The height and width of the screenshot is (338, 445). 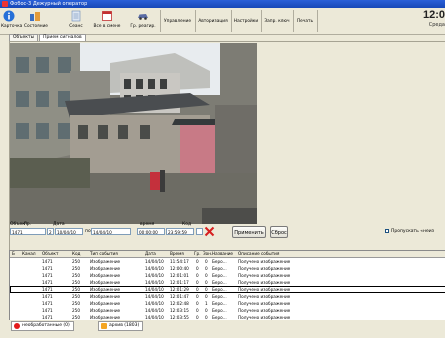 I want to click on control-button: Управление, so click(x=177, y=21).